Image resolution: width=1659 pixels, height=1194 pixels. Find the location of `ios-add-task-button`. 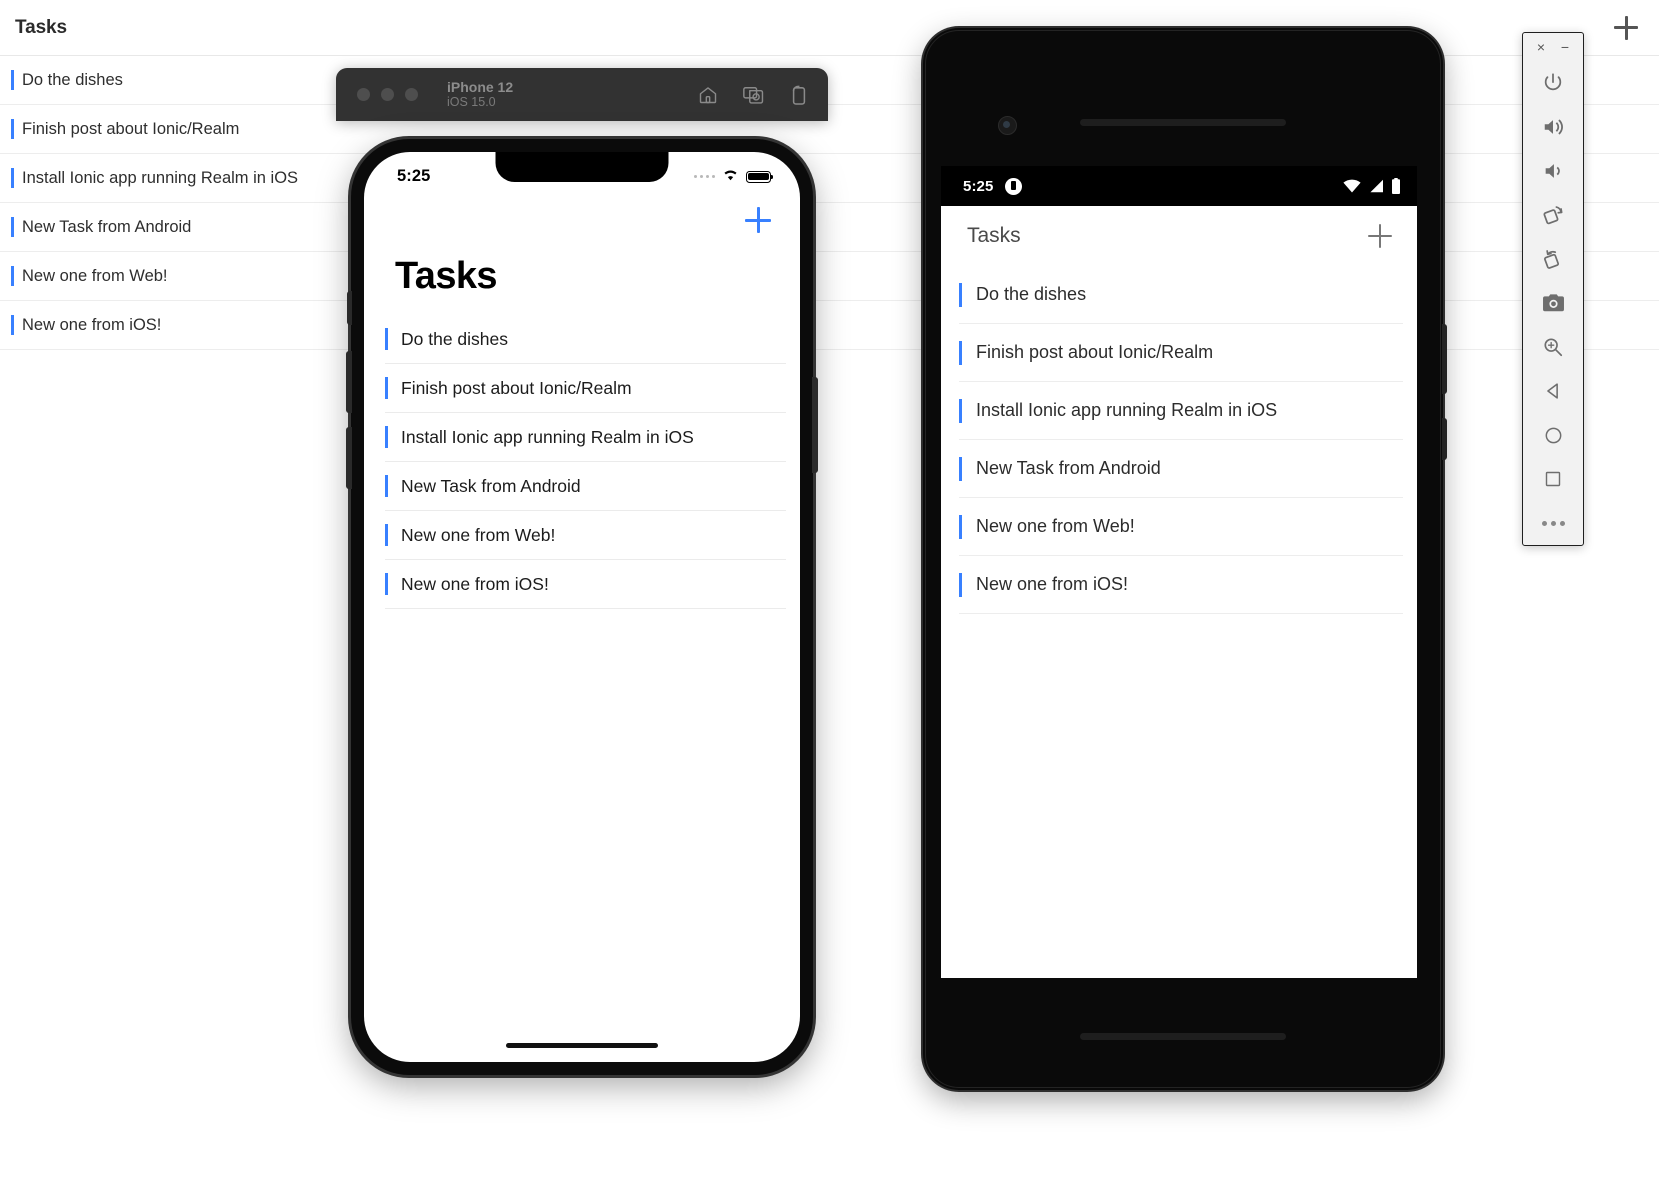

ios-add-task-button is located at coordinates (758, 220).